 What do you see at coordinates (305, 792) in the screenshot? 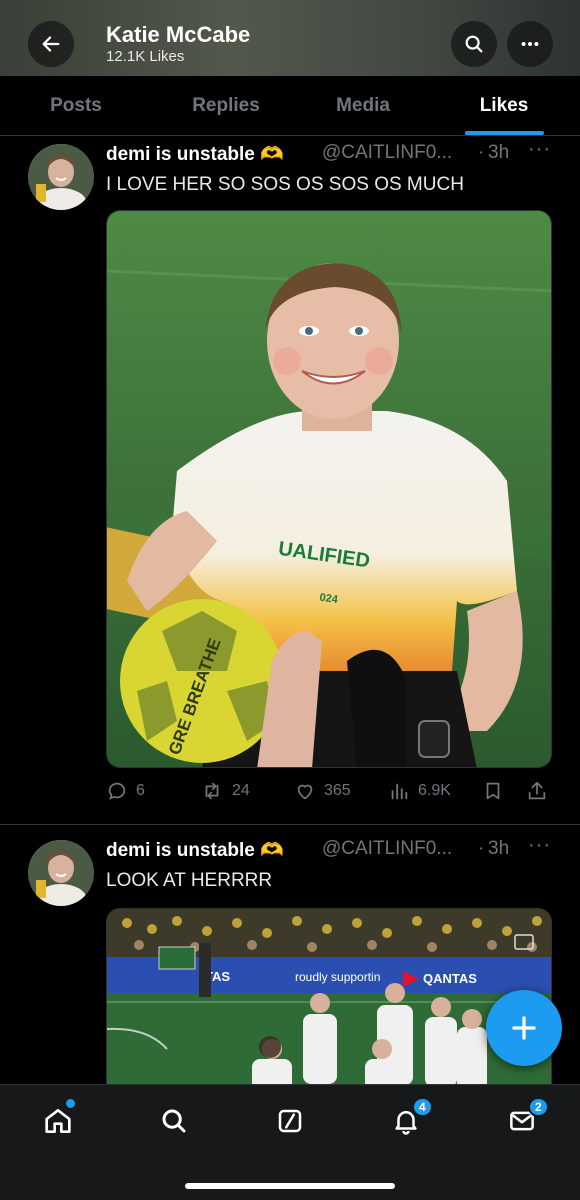
I see `heart-icon` at bounding box center [305, 792].